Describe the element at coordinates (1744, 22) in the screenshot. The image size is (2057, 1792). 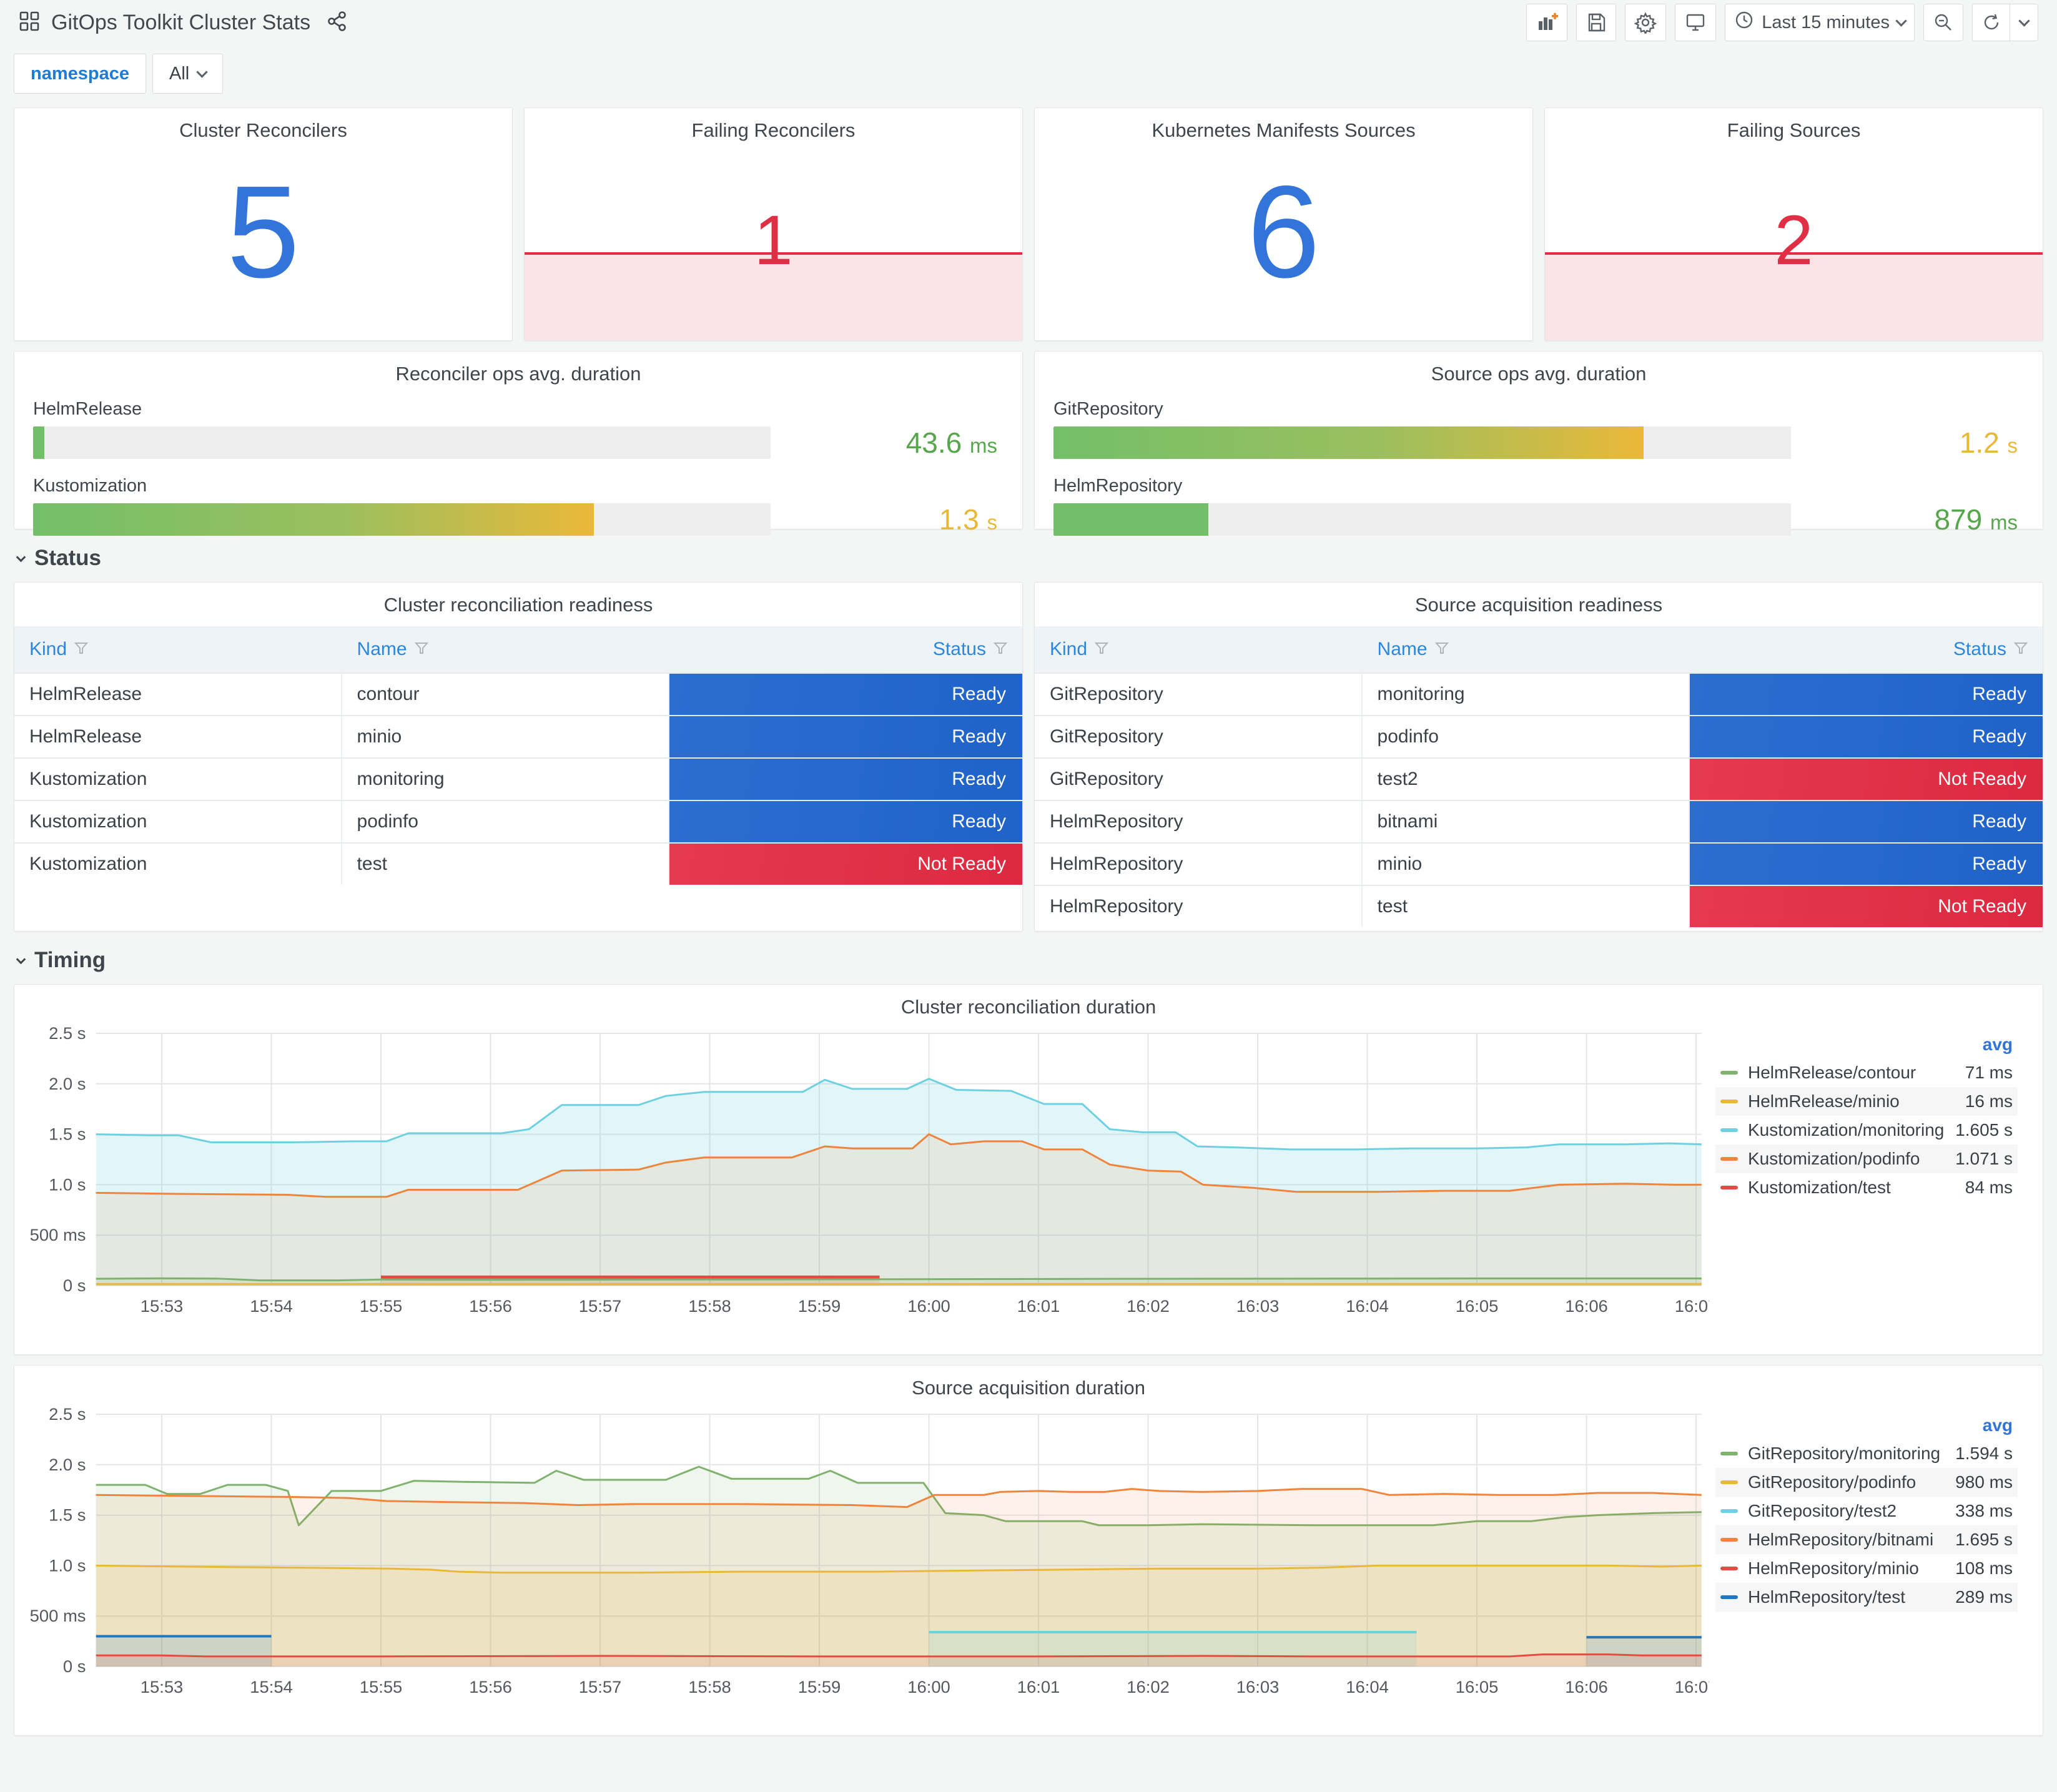
I see `clock-icon` at that location.